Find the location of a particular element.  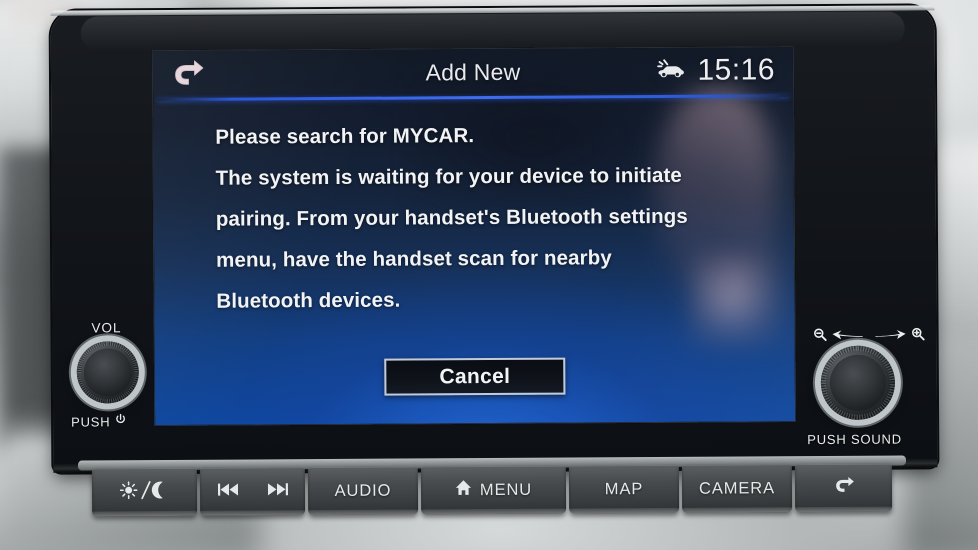

home-icon is located at coordinates (463, 490).